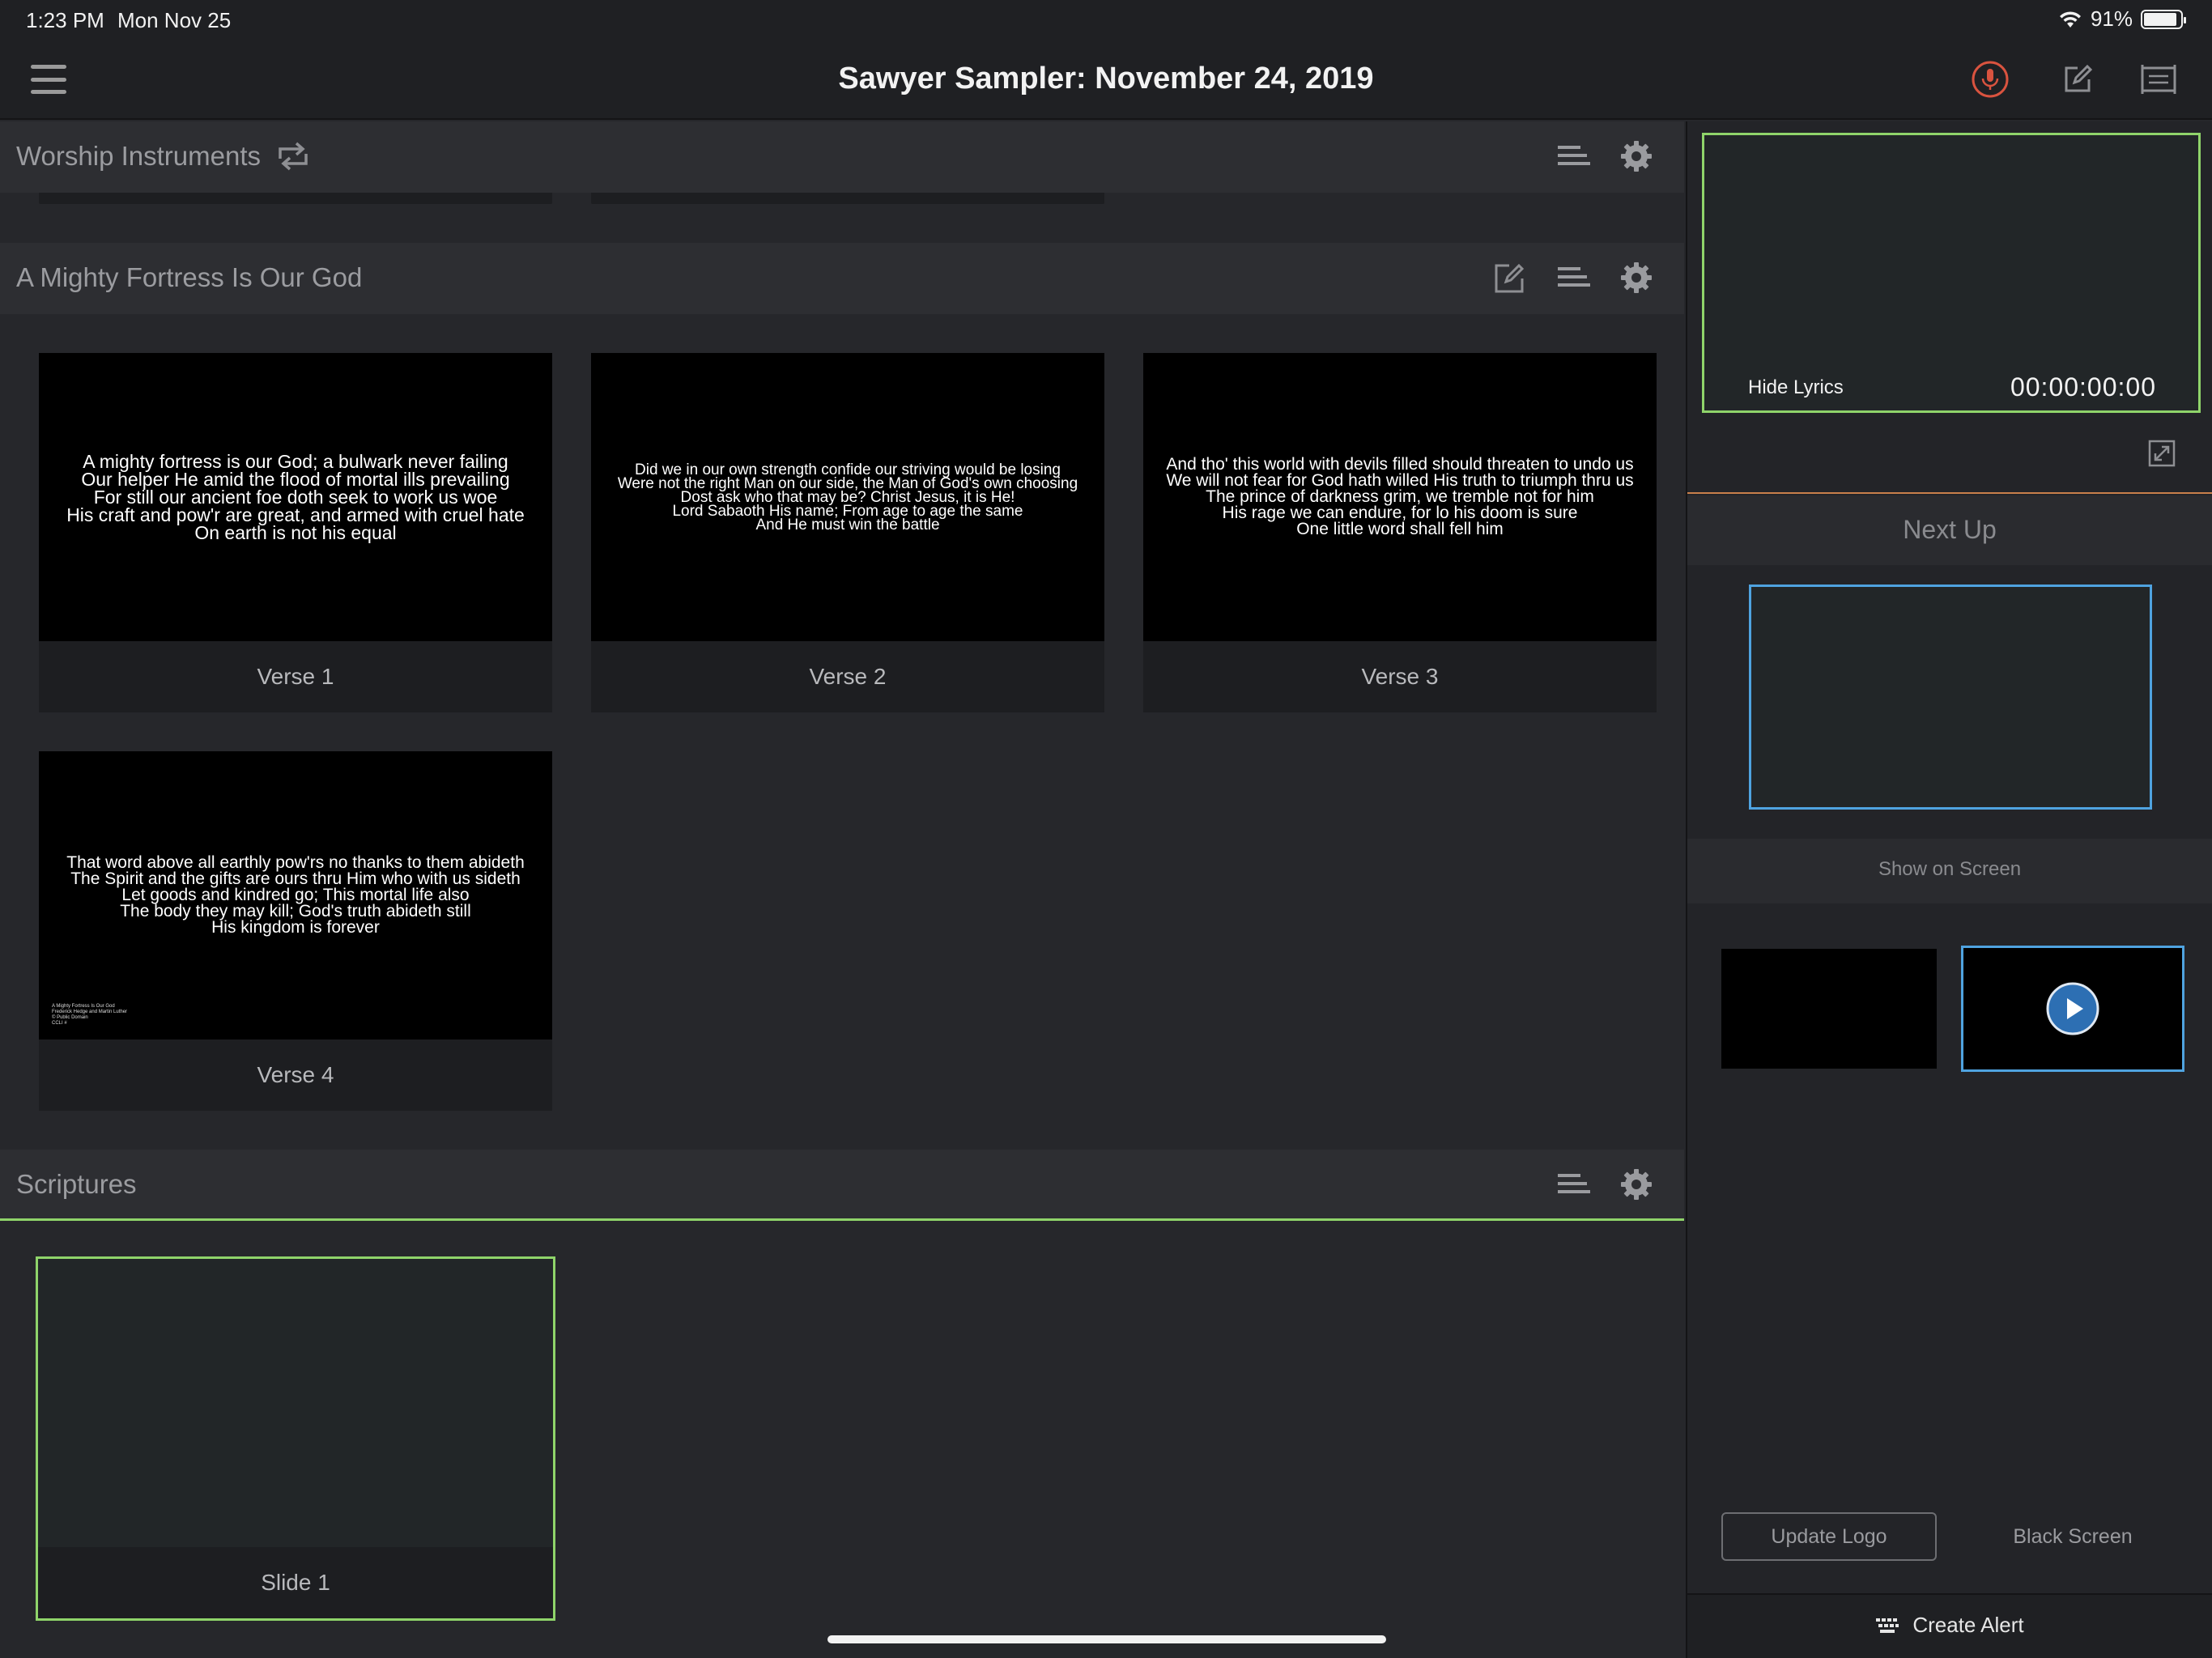 The image size is (2212, 1658). What do you see at coordinates (295, 676) in the screenshot?
I see `slide-label: Verse 1` at bounding box center [295, 676].